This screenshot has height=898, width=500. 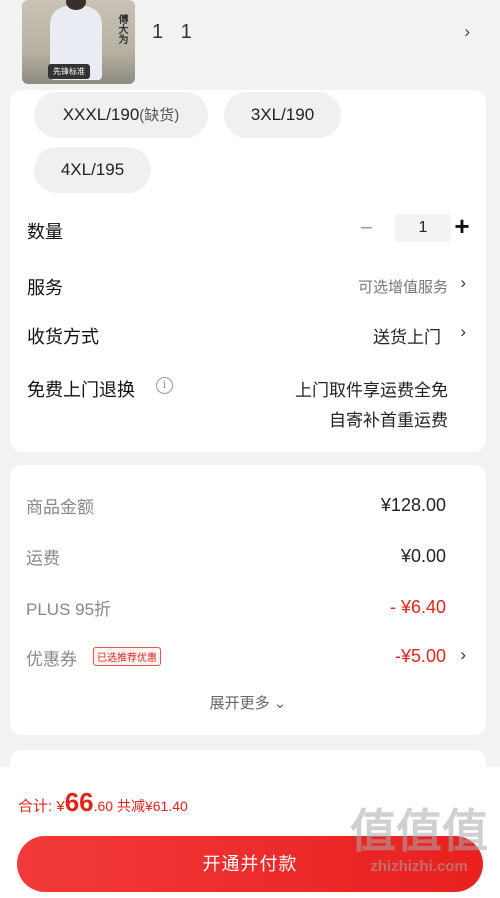 I want to click on size-label: XXXL/190, so click(x=101, y=114).